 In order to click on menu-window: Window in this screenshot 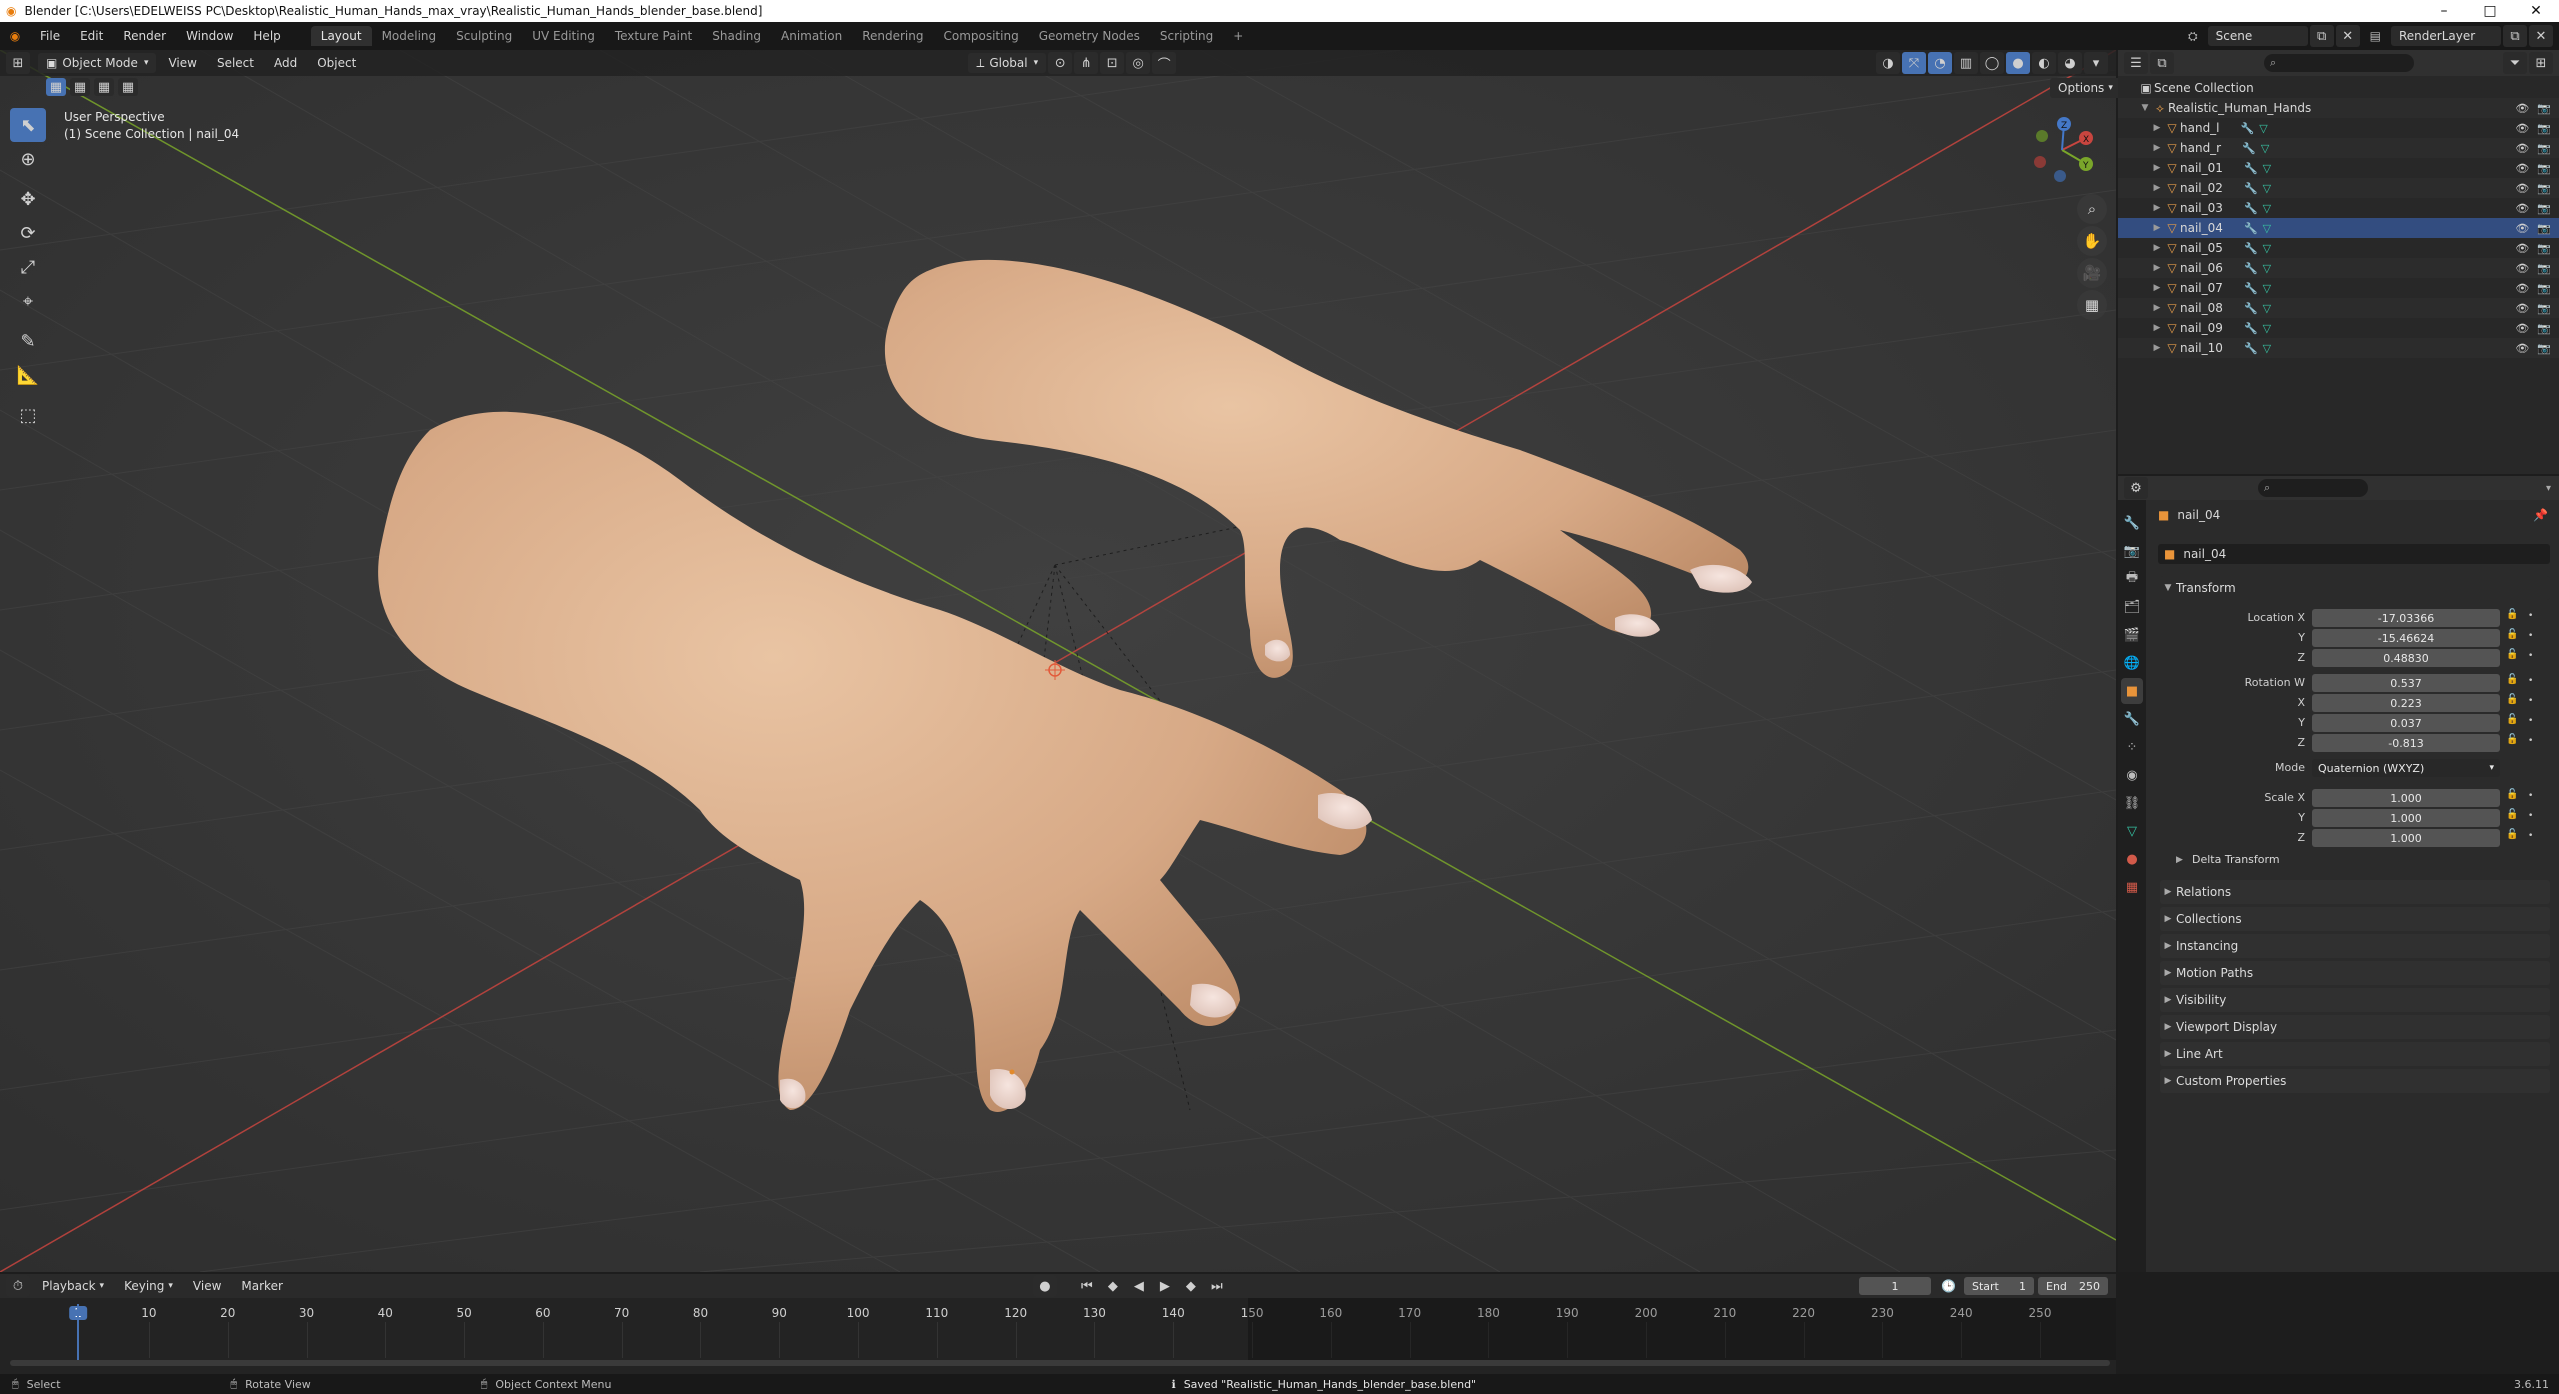, I will do `click(209, 36)`.